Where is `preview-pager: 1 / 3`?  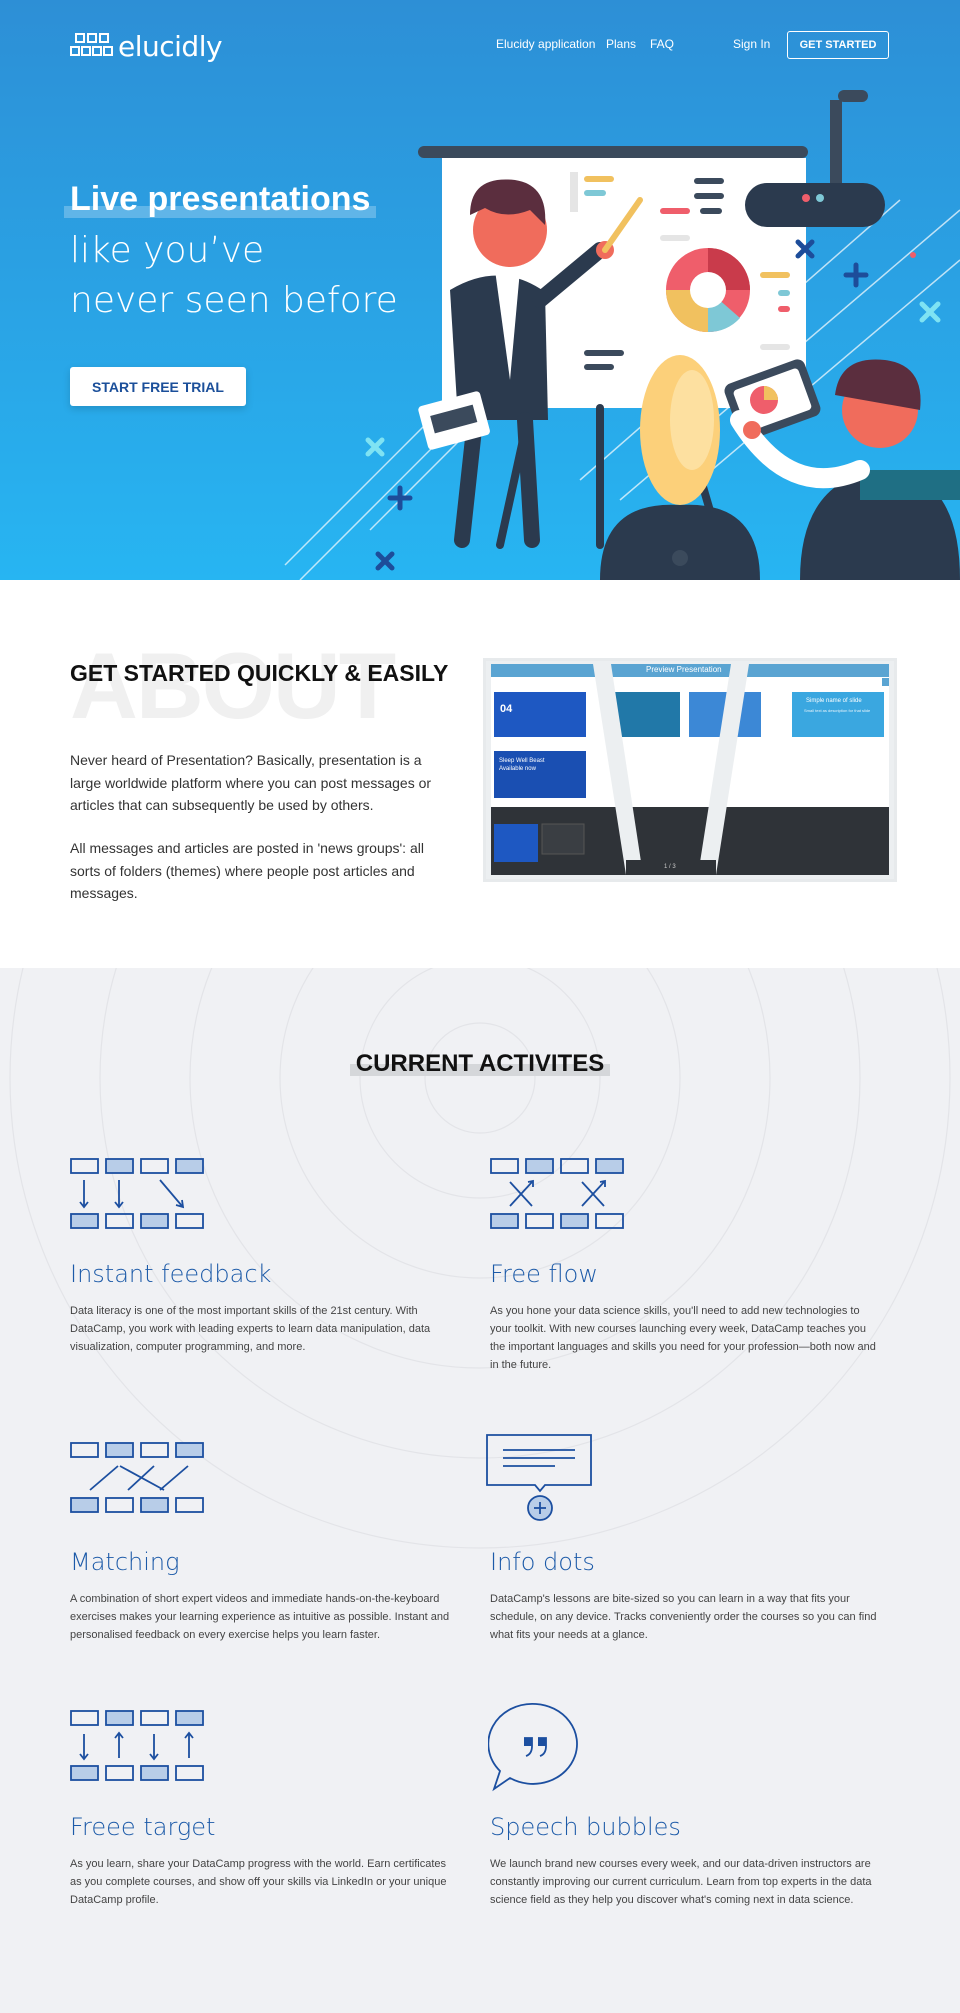 preview-pager: 1 / 3 is located at coordinates (670, 867).